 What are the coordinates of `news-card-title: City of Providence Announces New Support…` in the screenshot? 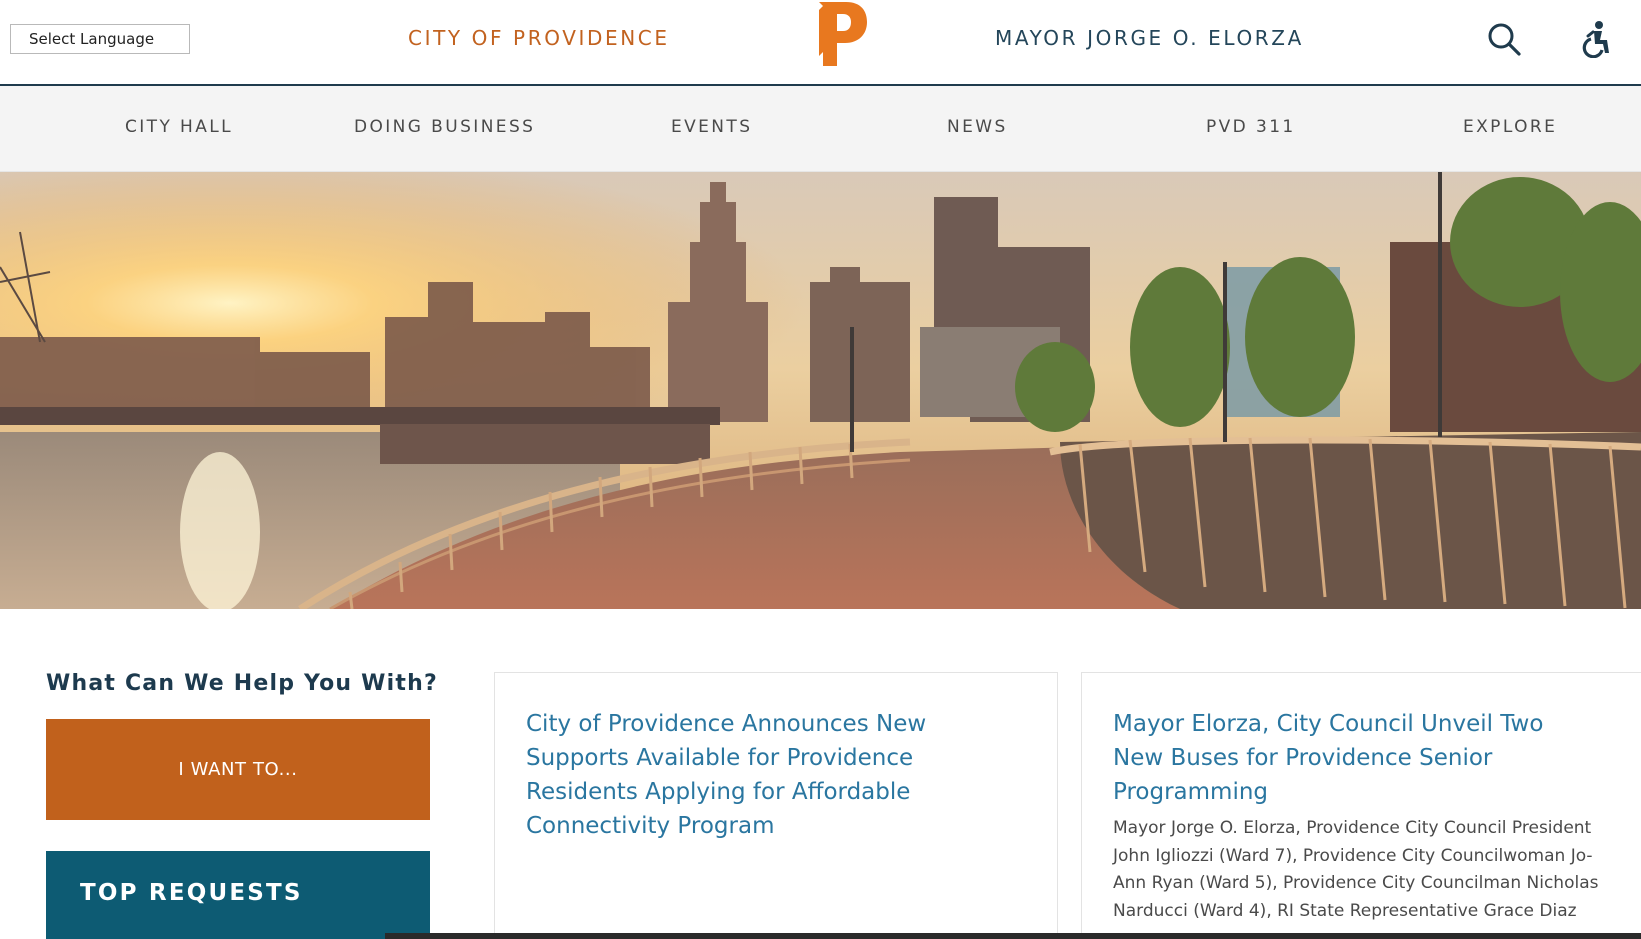 It's located at (741, 775).